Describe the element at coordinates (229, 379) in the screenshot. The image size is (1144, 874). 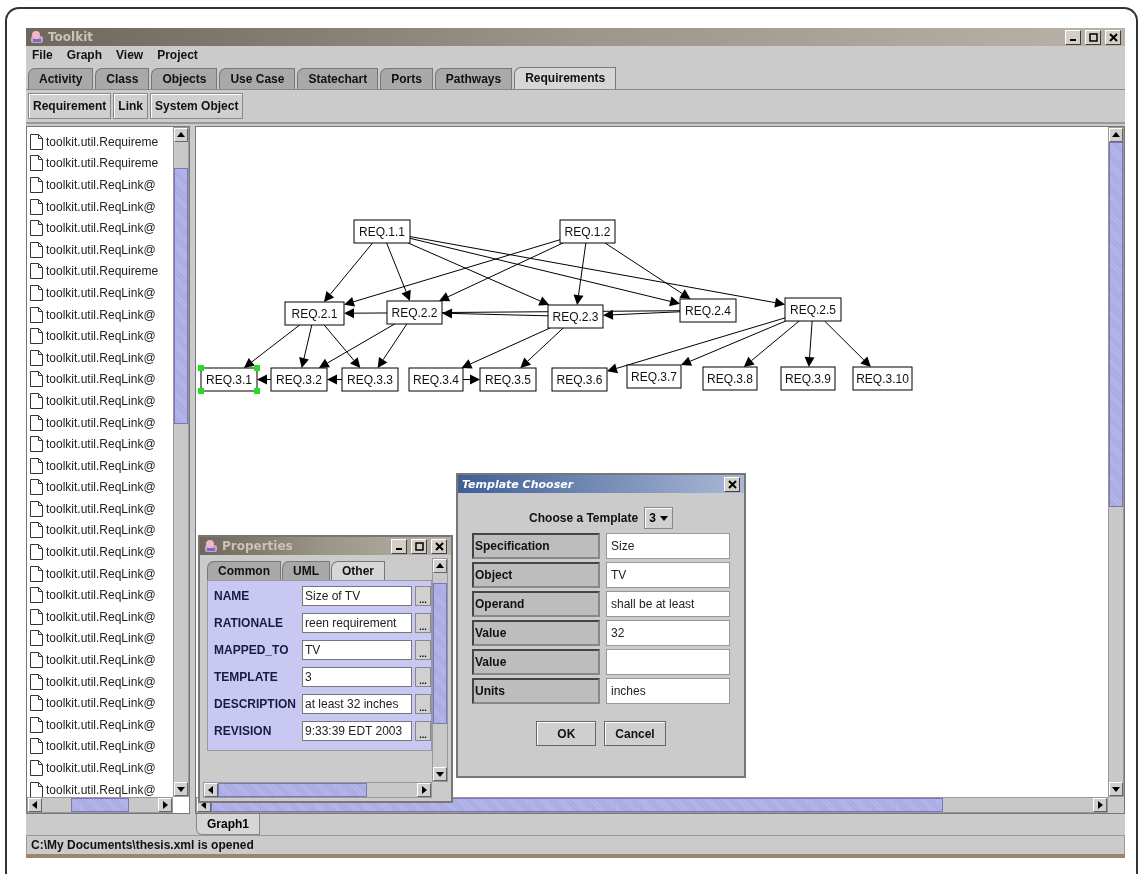
I see `requirement-node: REQ.3.1` at that location.